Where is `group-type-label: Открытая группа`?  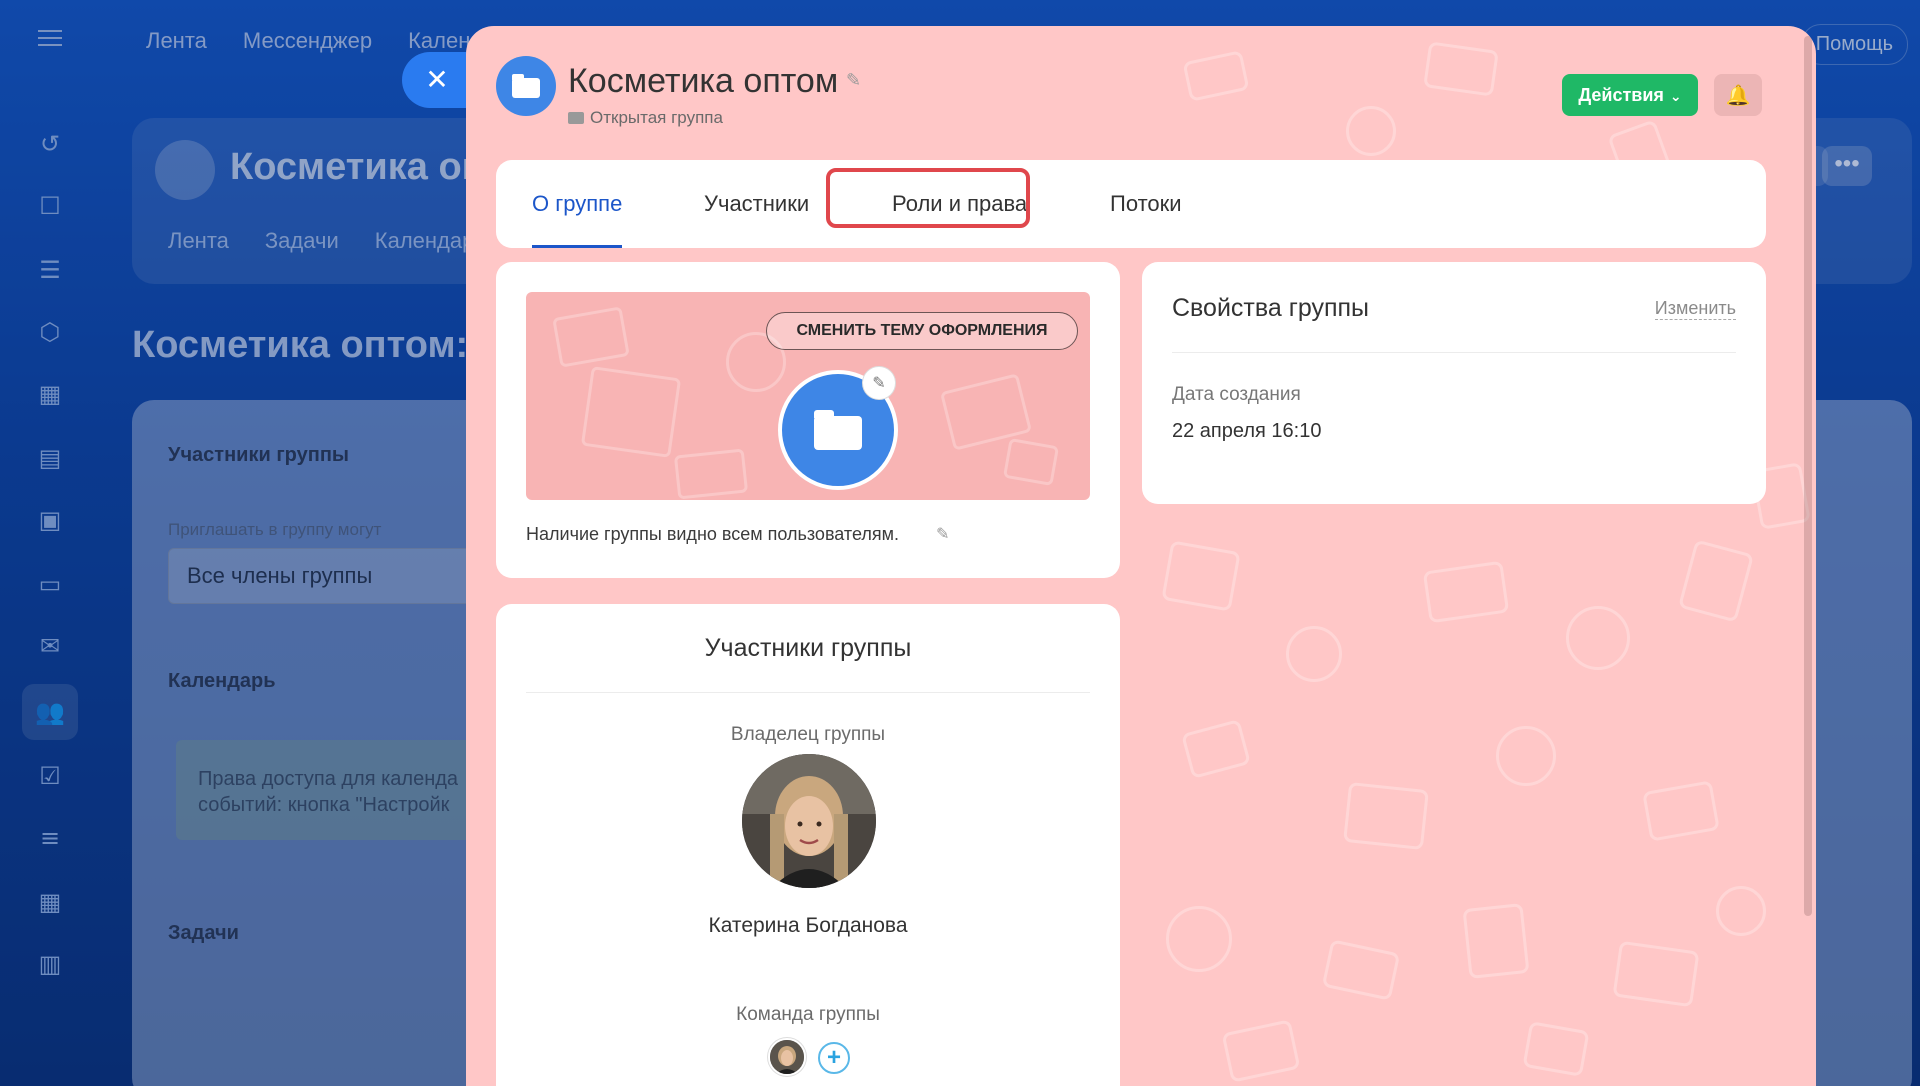 group-type-label: Открытая группа is located at coordinates (656, 117).